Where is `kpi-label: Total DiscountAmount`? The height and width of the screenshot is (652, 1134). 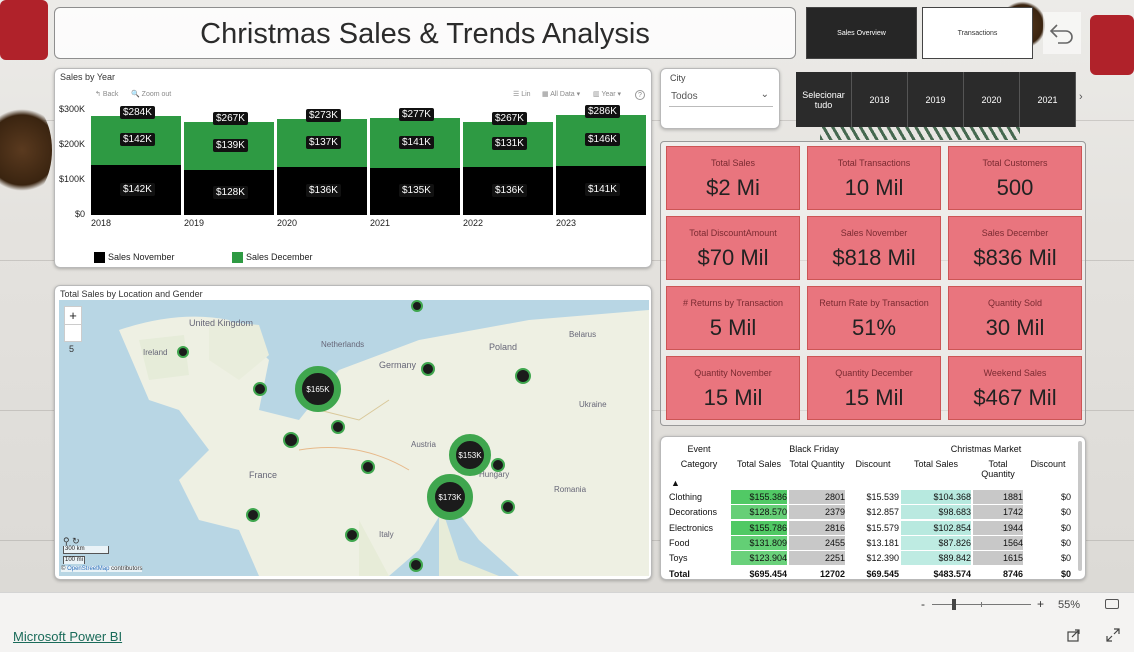 kpi-label: Total DiscountAmount is located at coordinates (733, 233).